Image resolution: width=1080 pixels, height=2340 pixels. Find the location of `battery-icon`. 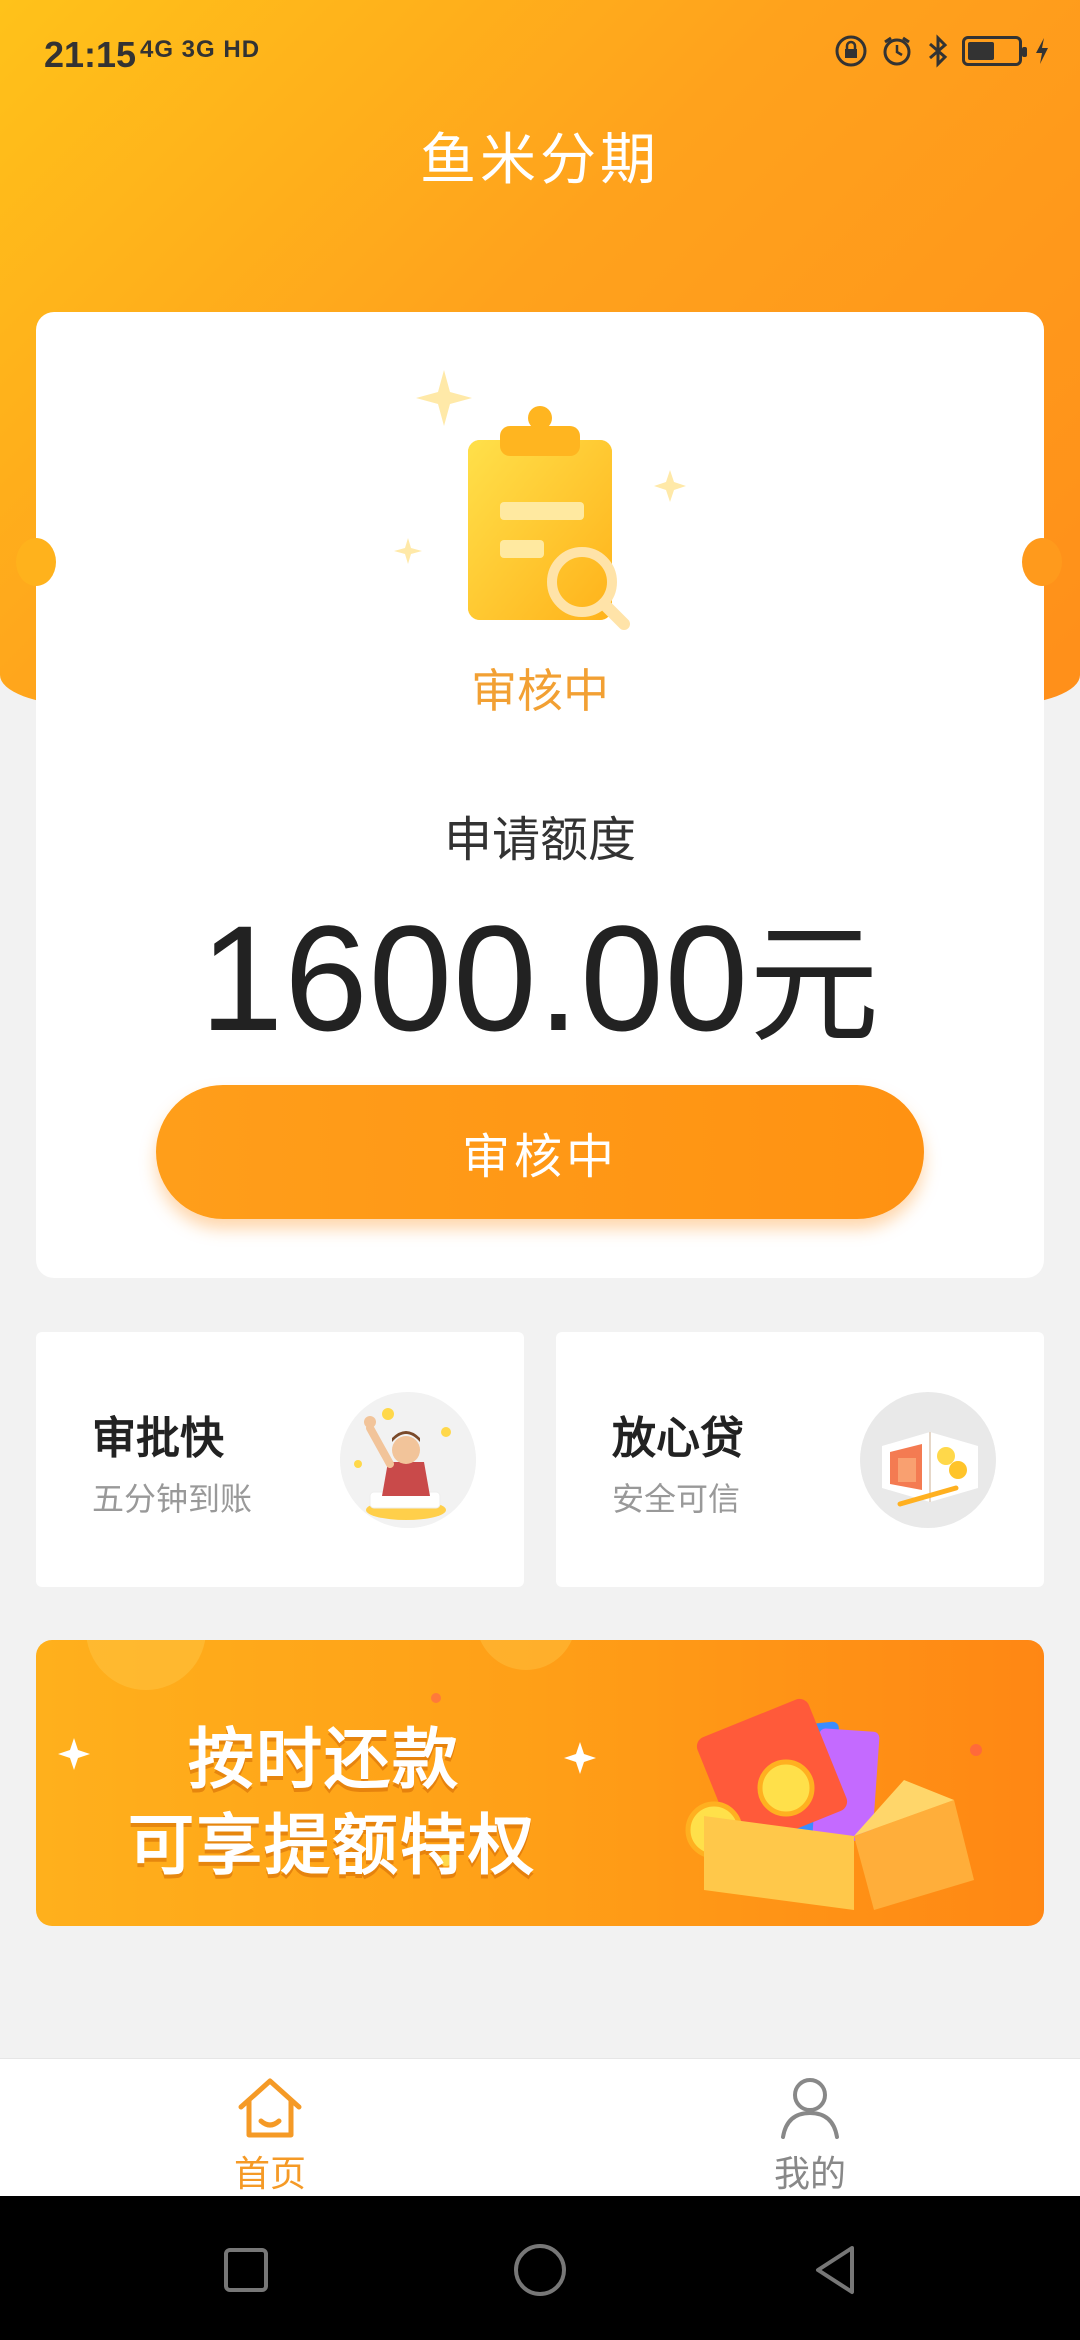

battery-icon is located at coordinates (994, 51).